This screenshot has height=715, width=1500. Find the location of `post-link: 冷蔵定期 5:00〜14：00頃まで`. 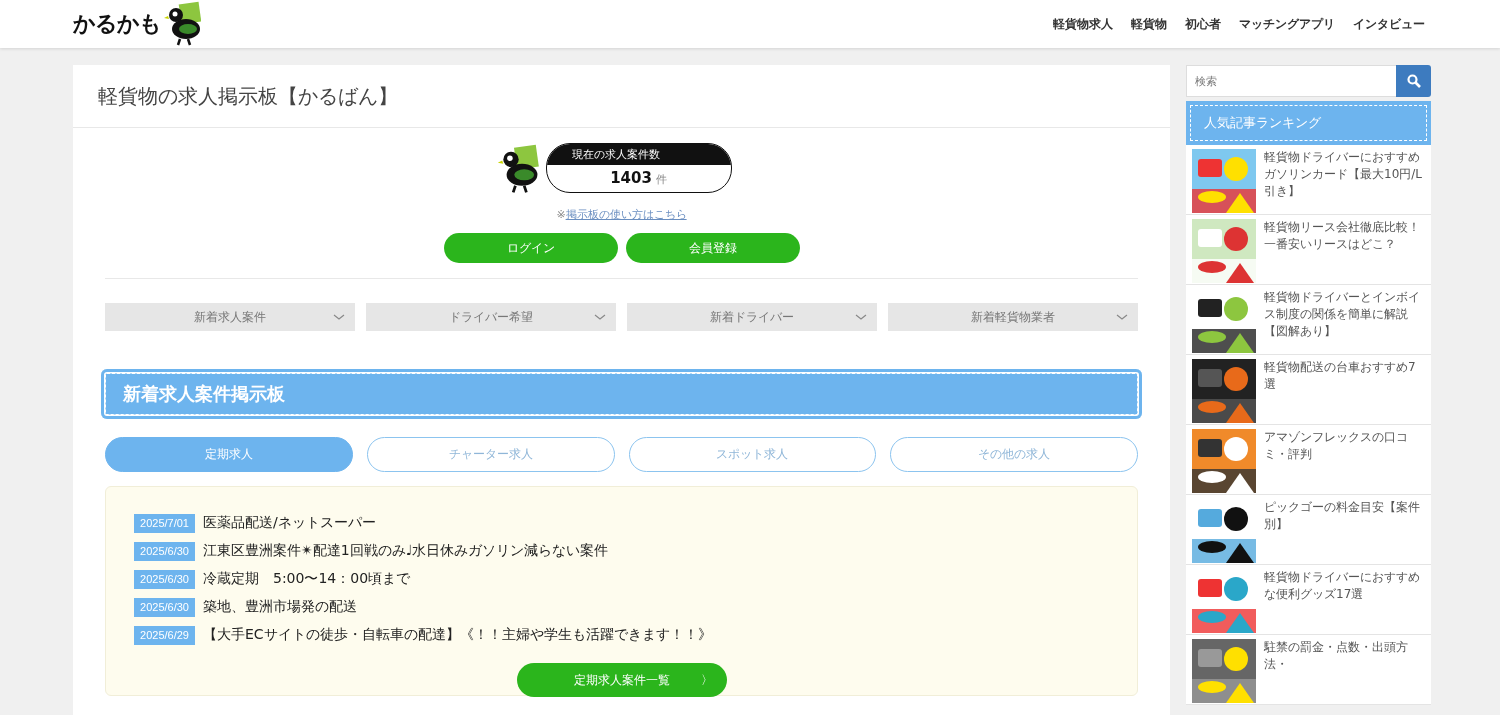

post-link: 冷蔵定期 5:00〜14：00頃まで is located at coordinates (307, 579).